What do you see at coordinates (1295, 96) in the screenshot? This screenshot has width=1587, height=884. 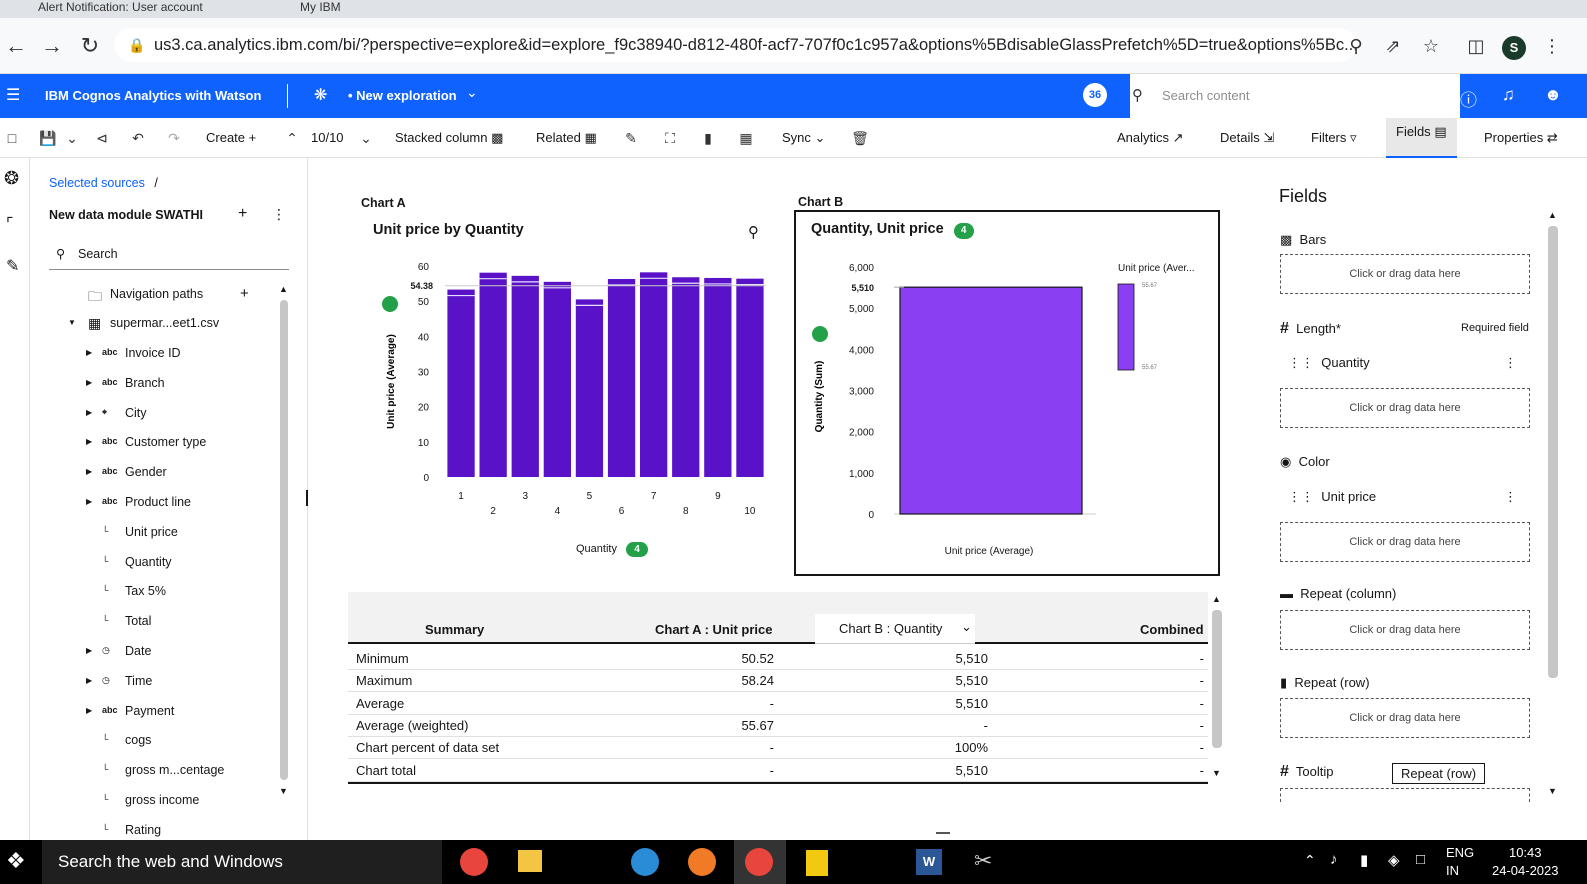 I see `search-content-input: ⚲ Search content` at bounding box center [1295, 96].